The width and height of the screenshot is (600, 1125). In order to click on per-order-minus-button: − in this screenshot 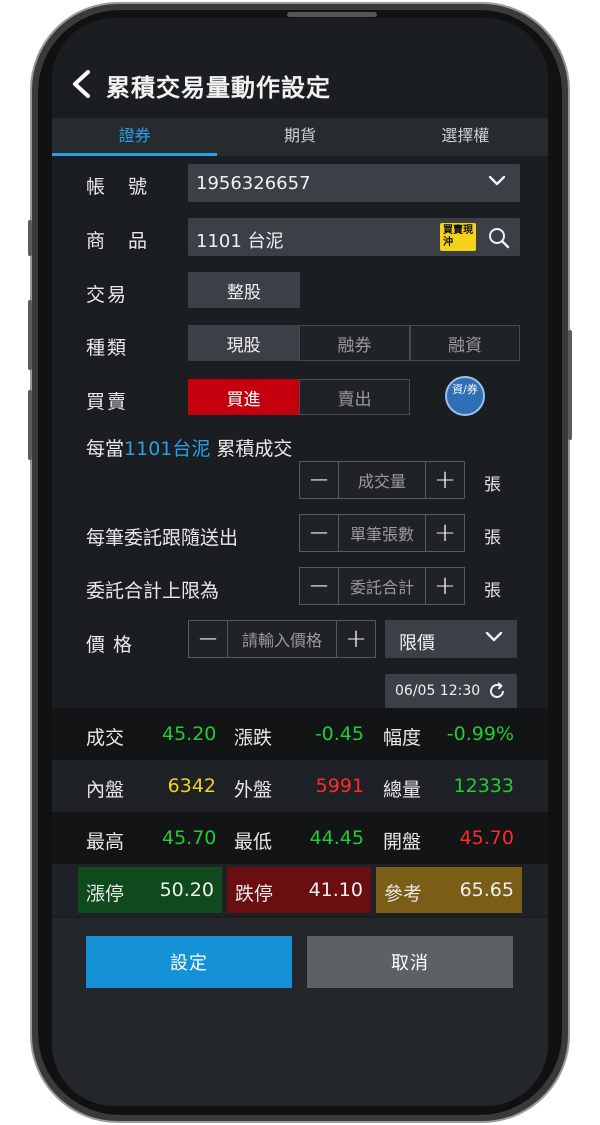, I will do `click(319, 533)`.